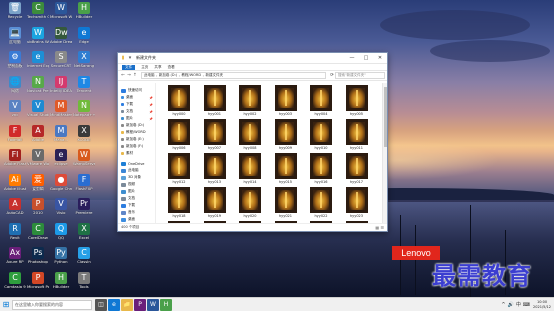 This screenshot has width=554, height=311. Describe the element at coordinates (38, 39) in the screenshot. I see `desktop-shortcut: WubBrains Webstorm` at that location.